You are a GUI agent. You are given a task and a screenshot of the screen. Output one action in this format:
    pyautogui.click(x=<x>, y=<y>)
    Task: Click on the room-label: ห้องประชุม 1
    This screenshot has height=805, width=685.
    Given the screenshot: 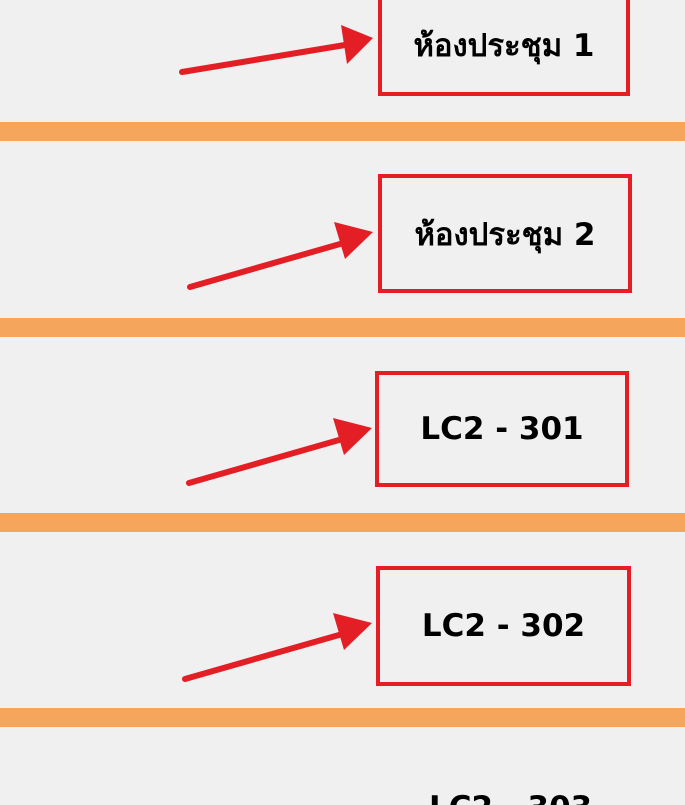 What is the action you would take?
    pyautogui.click(x=504, y=46)
    